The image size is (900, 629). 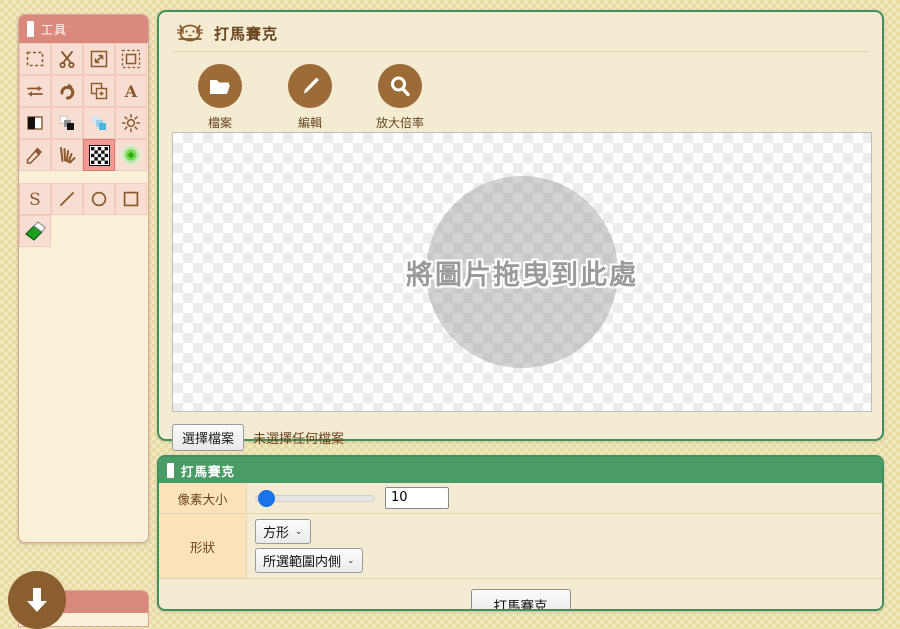 I want to click on curve-tool-icon: S, so click(x=35, y=199).